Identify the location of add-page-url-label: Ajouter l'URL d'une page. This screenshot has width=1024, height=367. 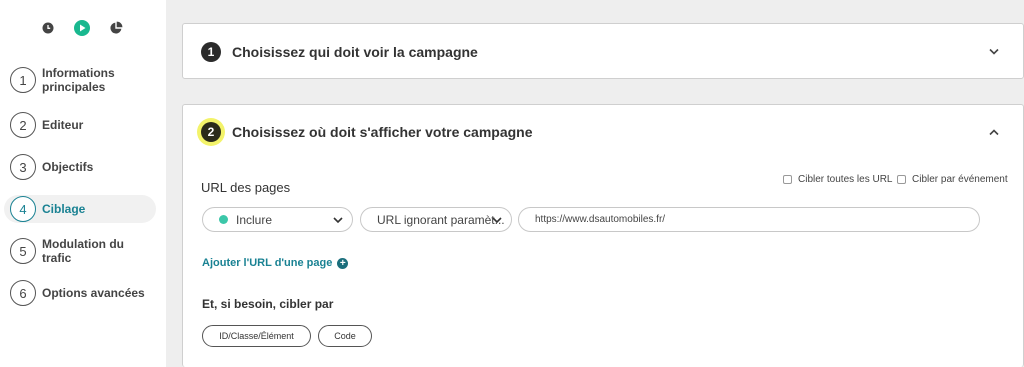
(267, 263).